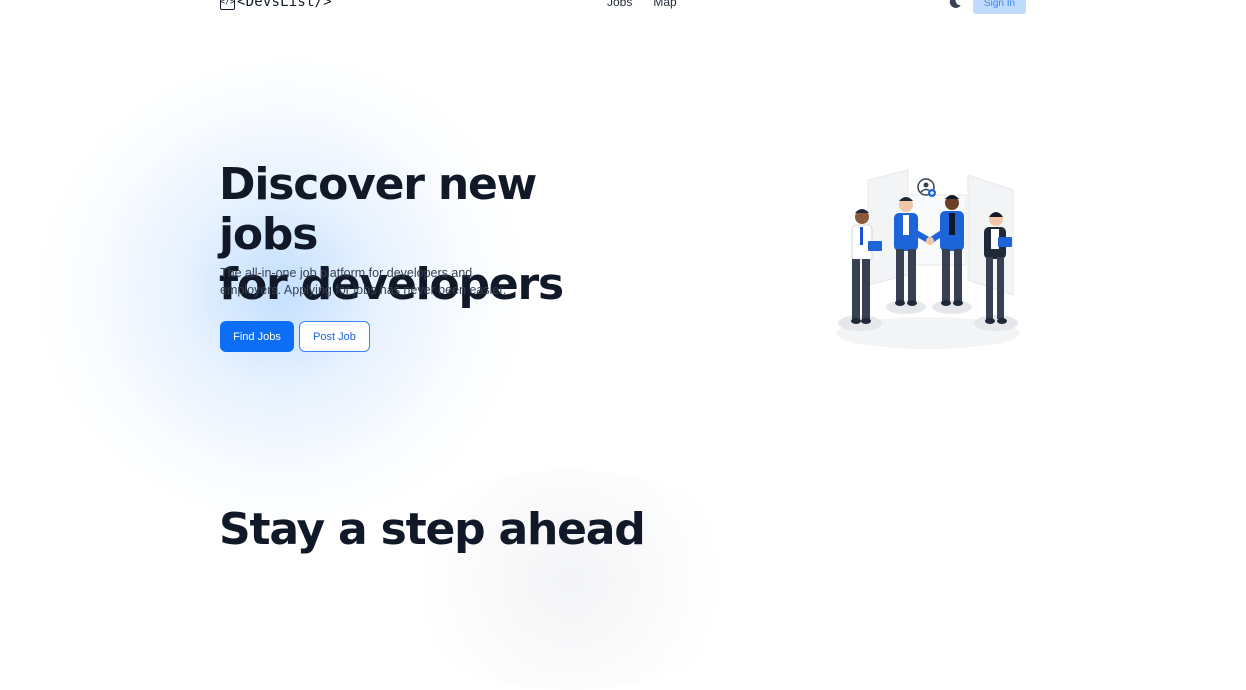 The width and height of the screenshot is (1246, 690). Describe the element at coordinates (227, 5) in the screenshot. I see `code-brackets-icon: </>` at that location.